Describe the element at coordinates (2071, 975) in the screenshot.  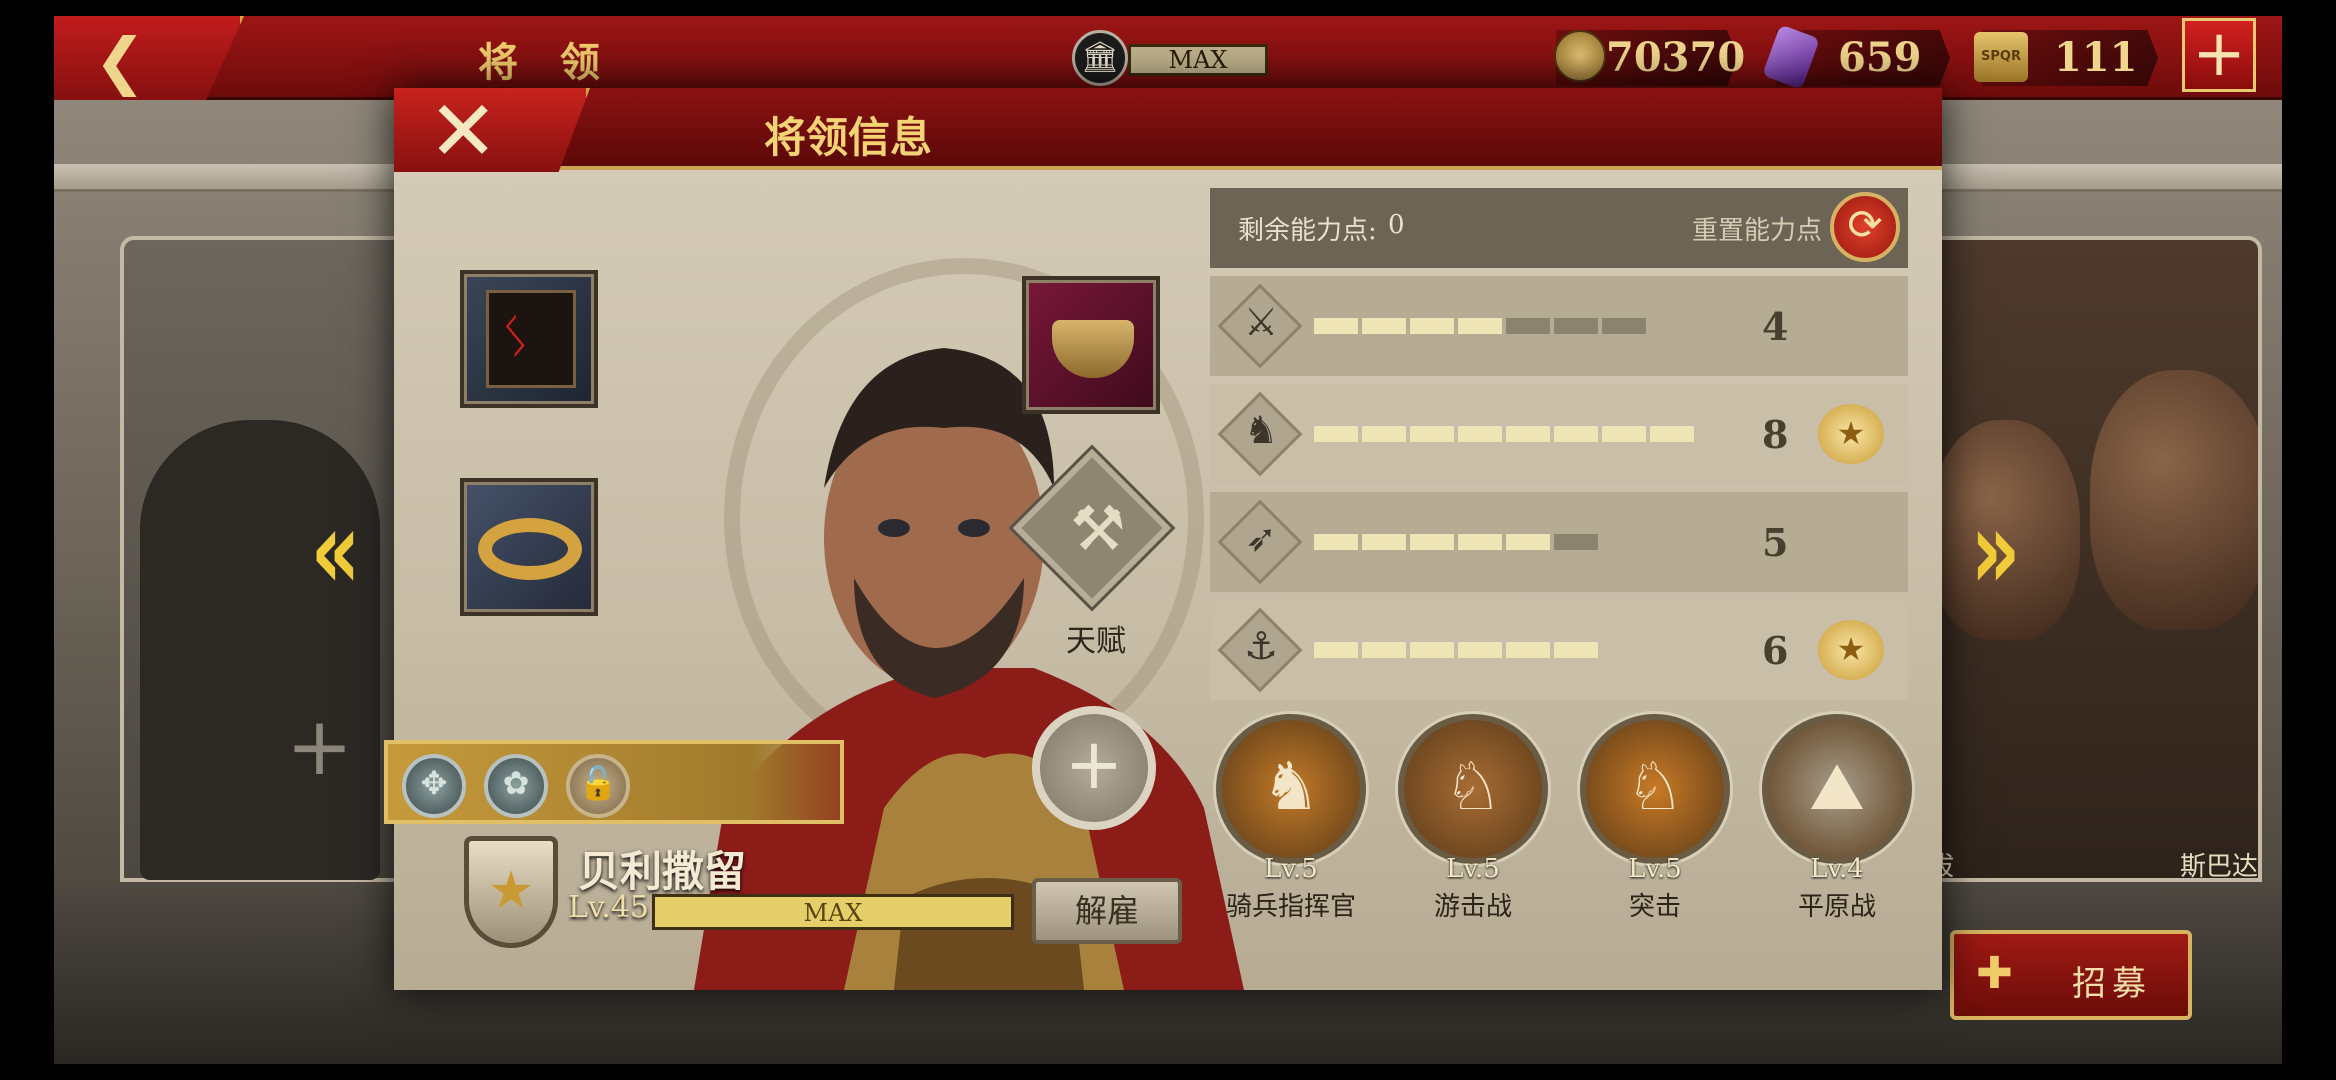
I see `recruit-button: ✚ 招募` at that location.